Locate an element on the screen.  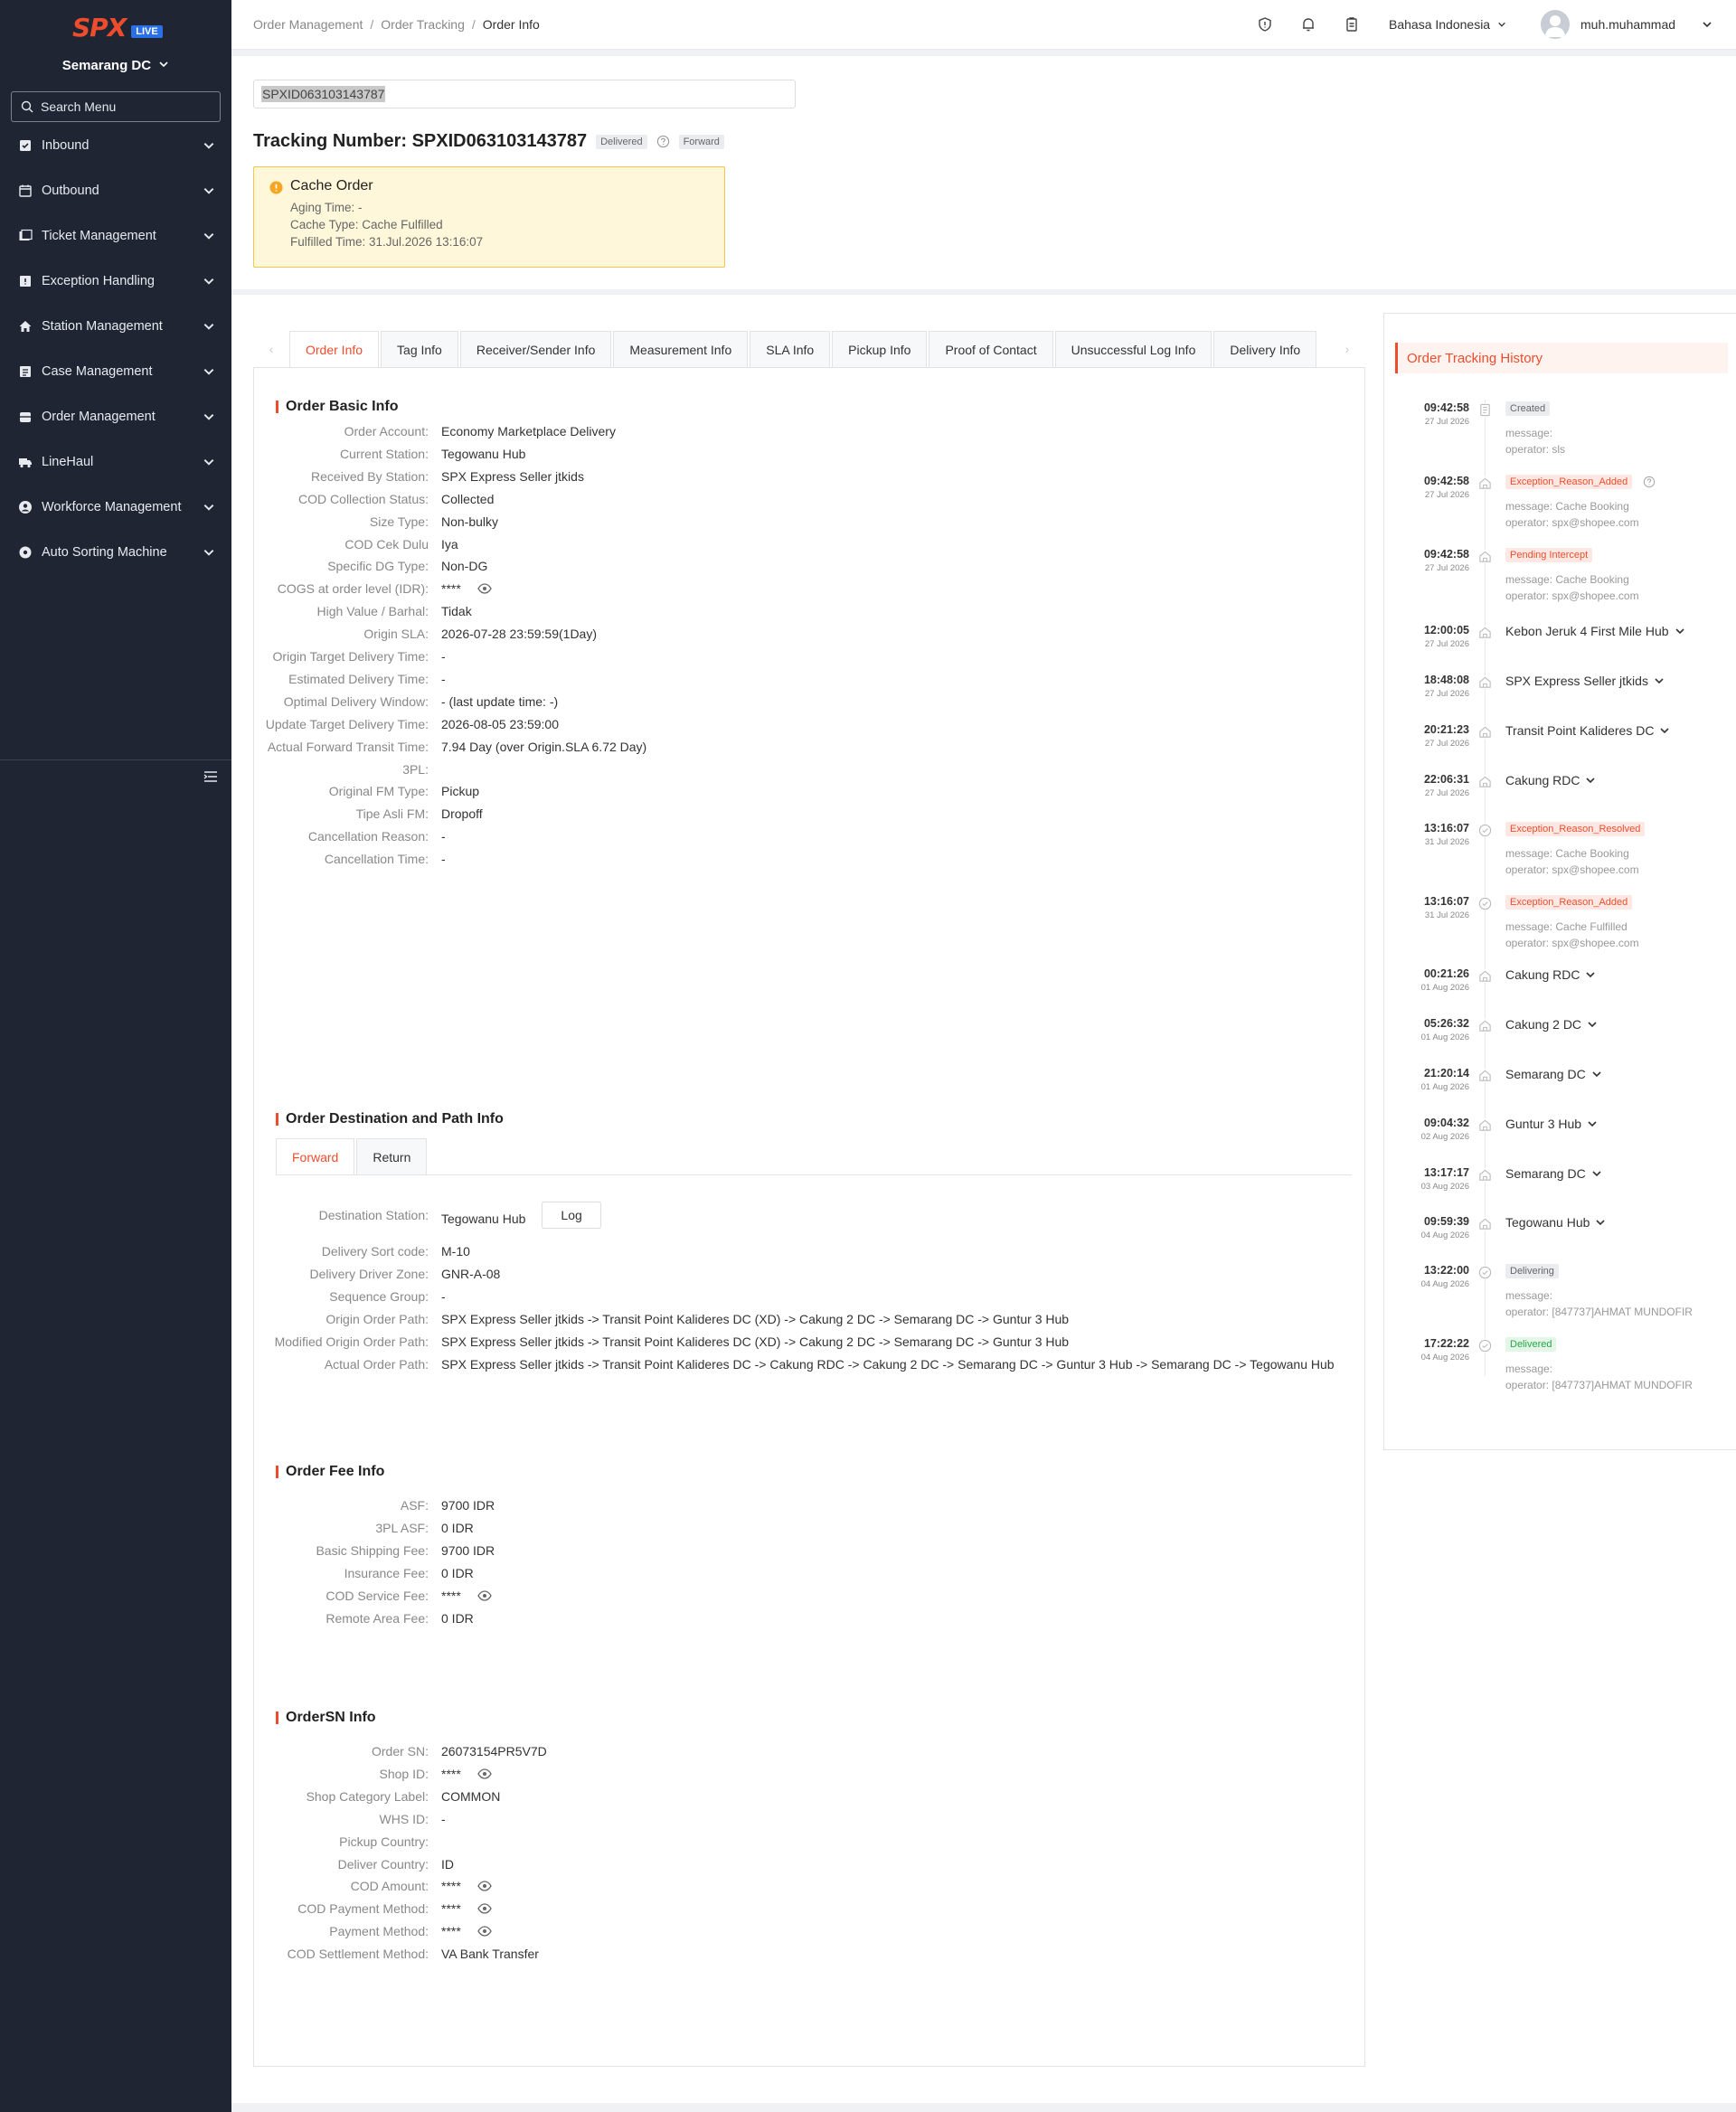
sidebar-item-label: Station Management is located at coordinates (102, 326).